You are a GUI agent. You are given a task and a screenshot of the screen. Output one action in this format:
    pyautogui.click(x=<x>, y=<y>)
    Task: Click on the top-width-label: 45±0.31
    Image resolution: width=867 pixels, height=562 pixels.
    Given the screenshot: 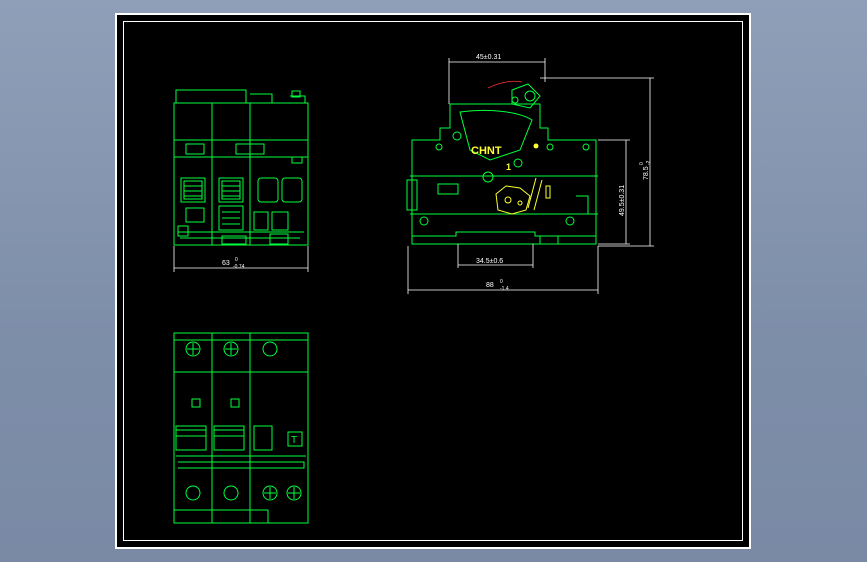 What is the action you would take?
    pyautogui.click(x=488, y=57)
    